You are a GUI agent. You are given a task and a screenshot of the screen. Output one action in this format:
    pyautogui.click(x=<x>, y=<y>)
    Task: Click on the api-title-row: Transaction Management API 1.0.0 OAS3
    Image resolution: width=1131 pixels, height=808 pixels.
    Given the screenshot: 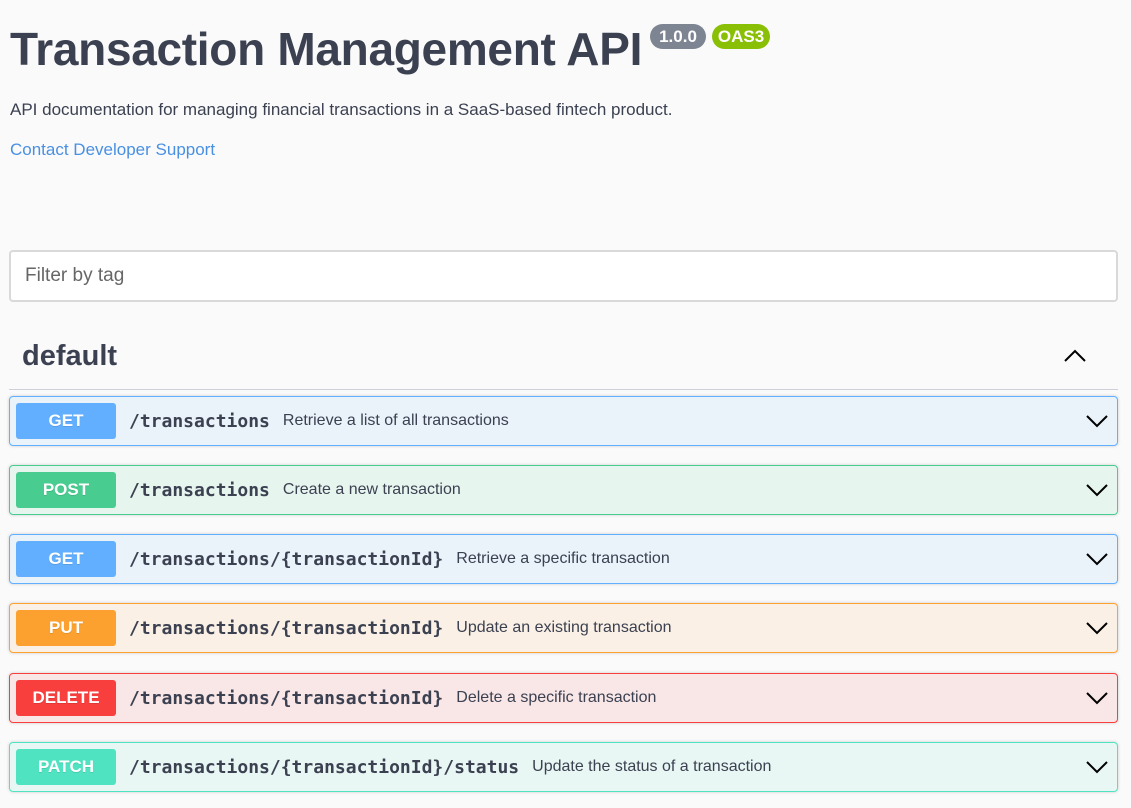 What is the action you would take?
    pyautogui.click(x=390, y=49)
    